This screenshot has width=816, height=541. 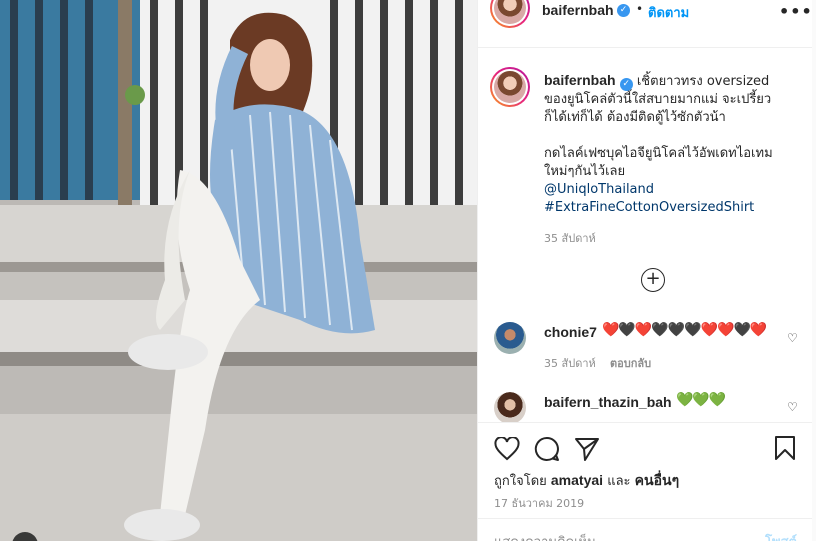 I want to click on mention-link: @UniqloThailand, so click(x=666, y=190).